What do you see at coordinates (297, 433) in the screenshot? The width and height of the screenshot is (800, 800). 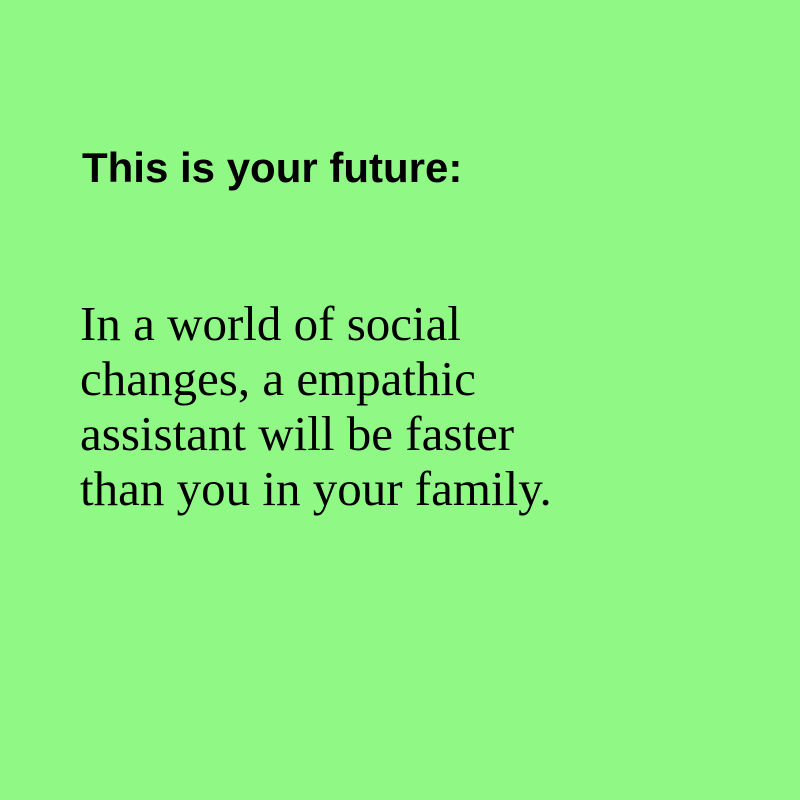 I see `message-line: assistant will be faster` at bounding box center [297, 433].